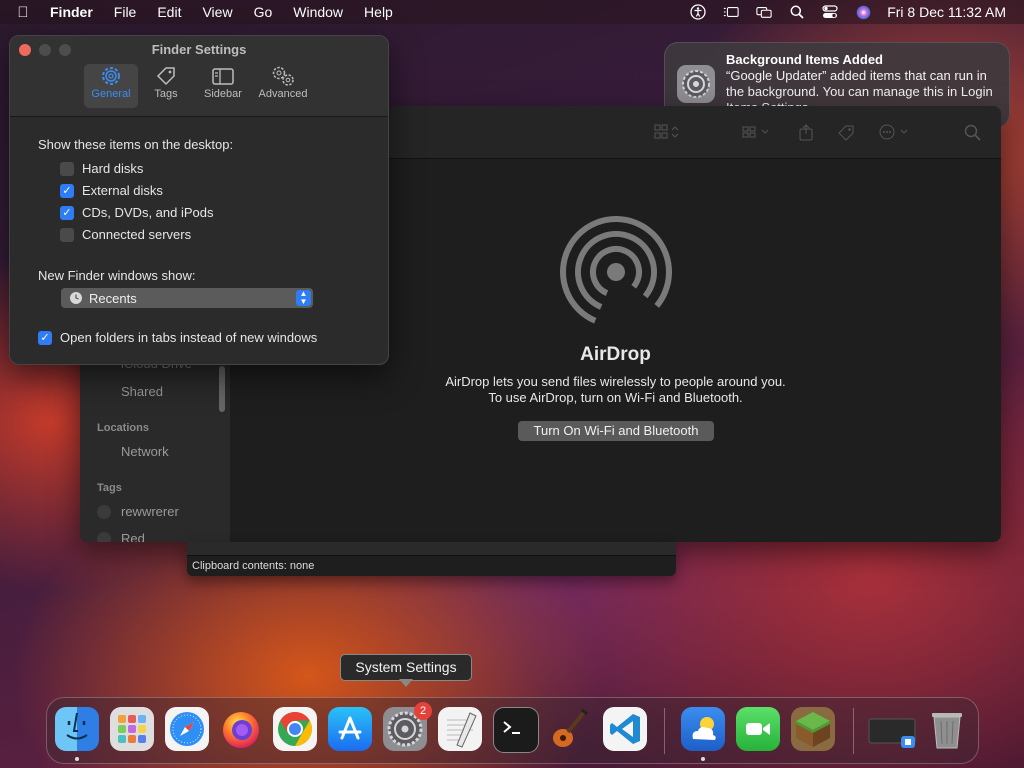  Describe the element at coordinates (77, 729) in the screenshot. I see `finder-icon` at that location.